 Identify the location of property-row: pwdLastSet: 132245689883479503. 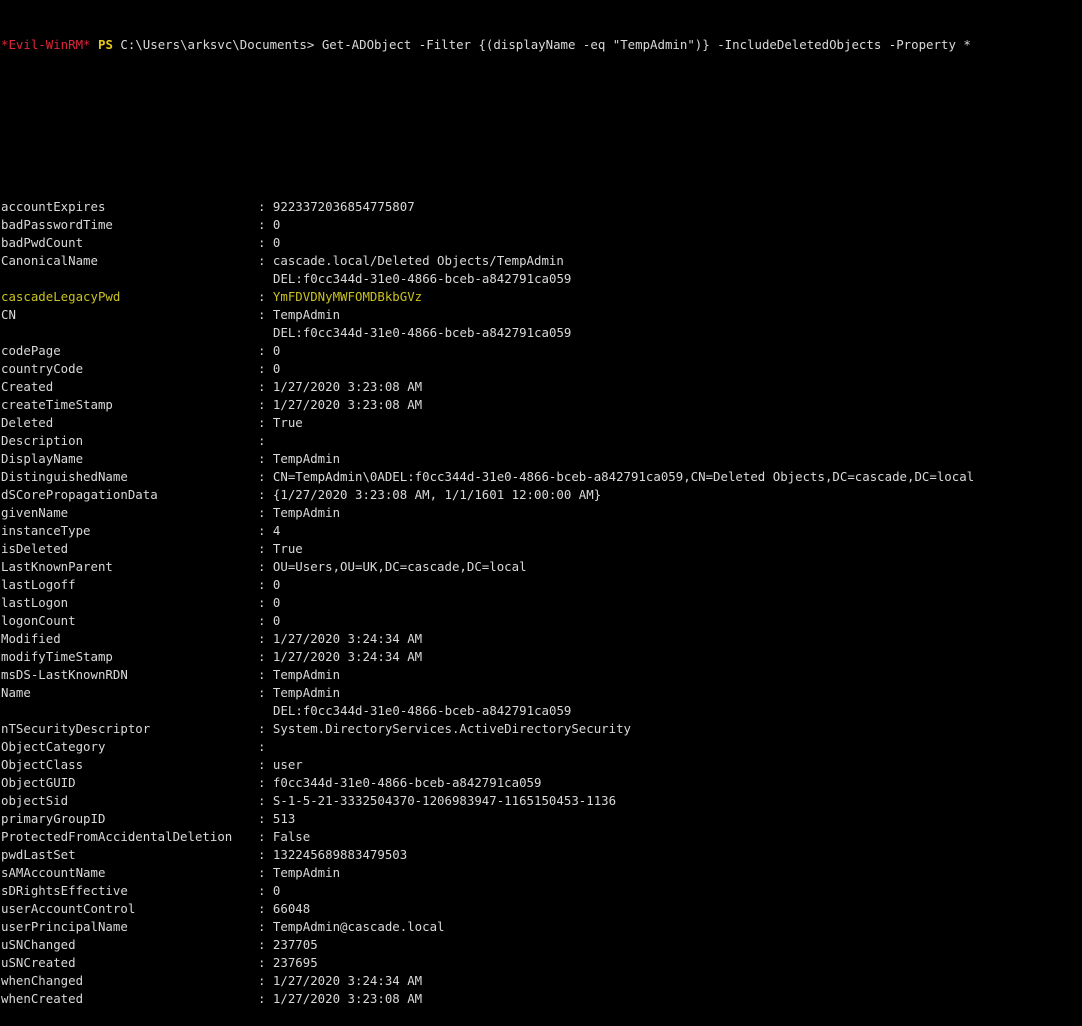
(541, 855).